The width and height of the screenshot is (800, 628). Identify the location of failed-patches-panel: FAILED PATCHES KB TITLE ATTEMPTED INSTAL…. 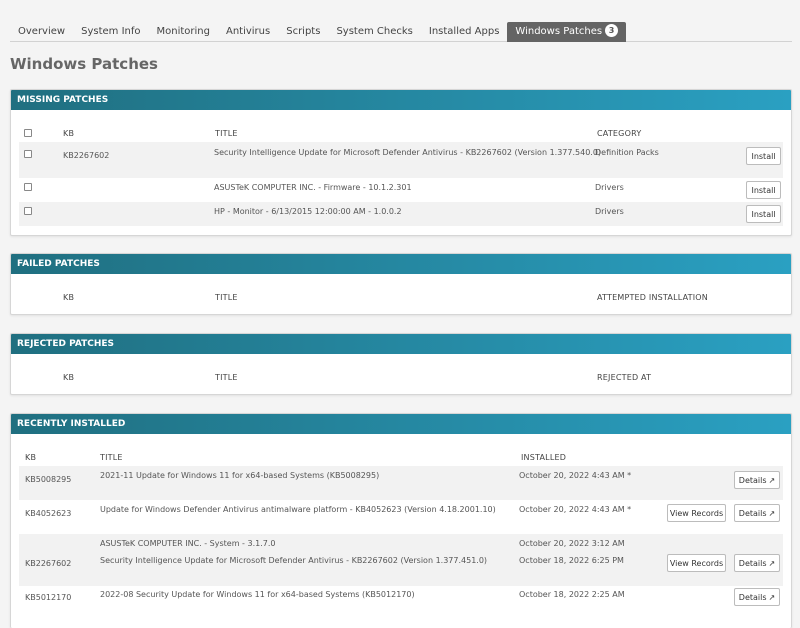
(401, 284).